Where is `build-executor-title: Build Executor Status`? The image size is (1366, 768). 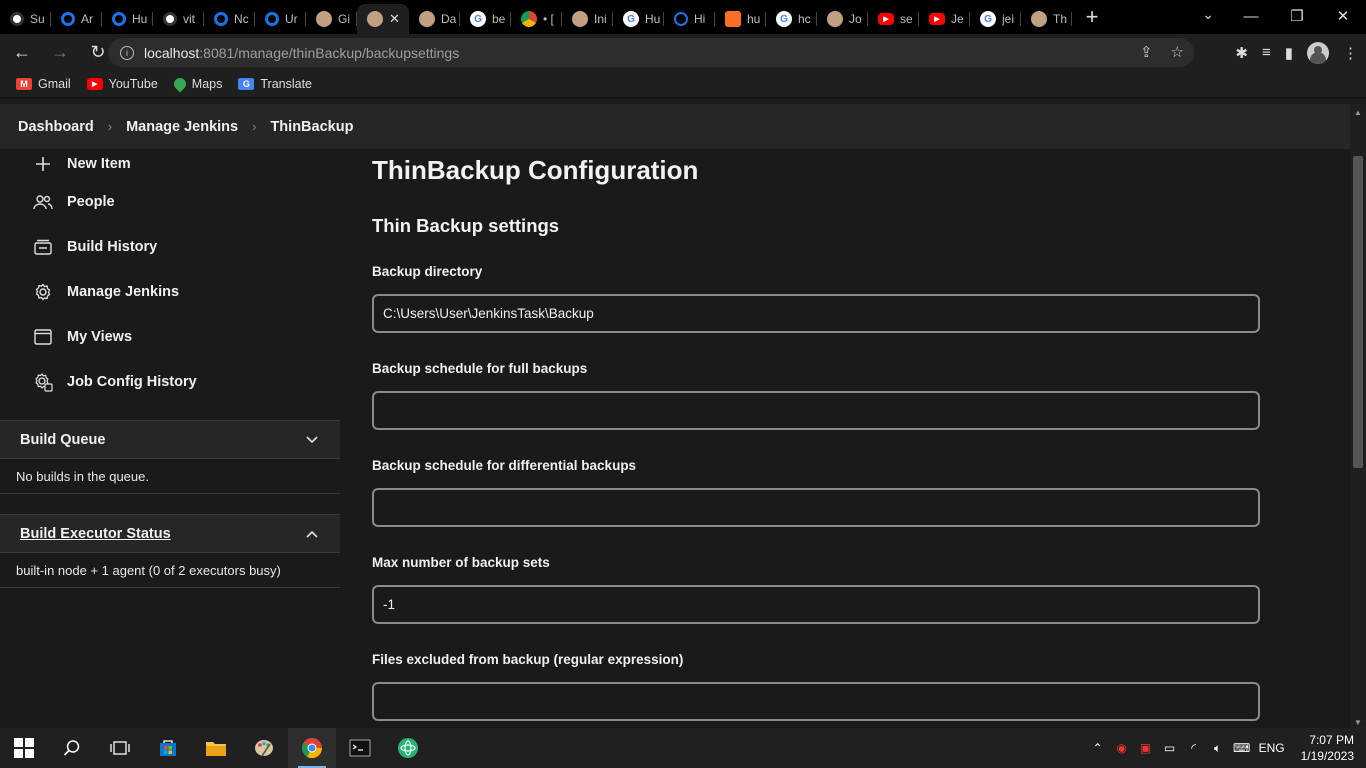
build-executor-title: Build Executor Status is located at coordinates (95, 534).